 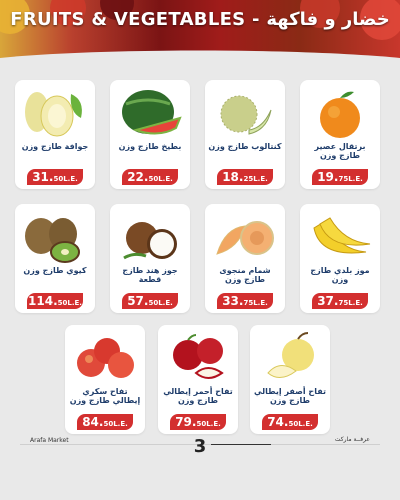 I want to click on page-number: 3, so click(x=200, y=446).